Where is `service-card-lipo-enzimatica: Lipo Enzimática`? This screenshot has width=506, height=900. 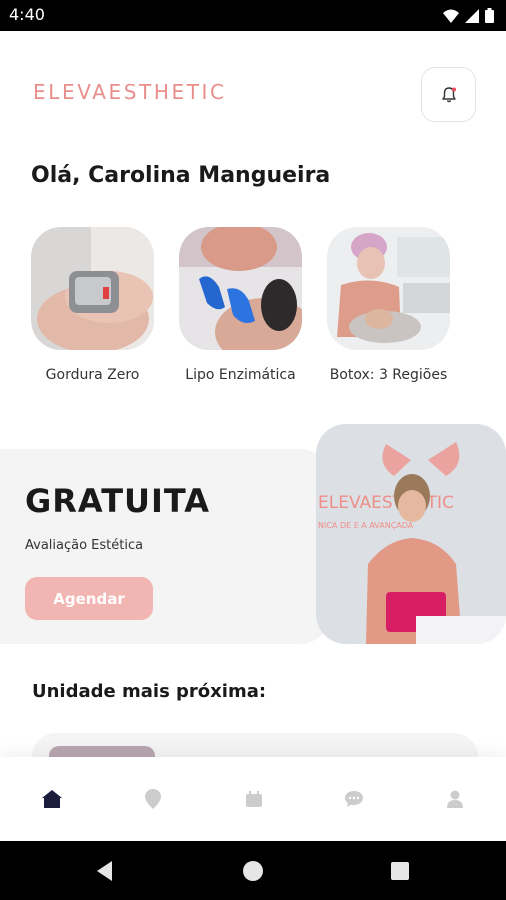
service-card-lipo-enzimatica: Lipo Enzimática is located at coordinates (240, 306).